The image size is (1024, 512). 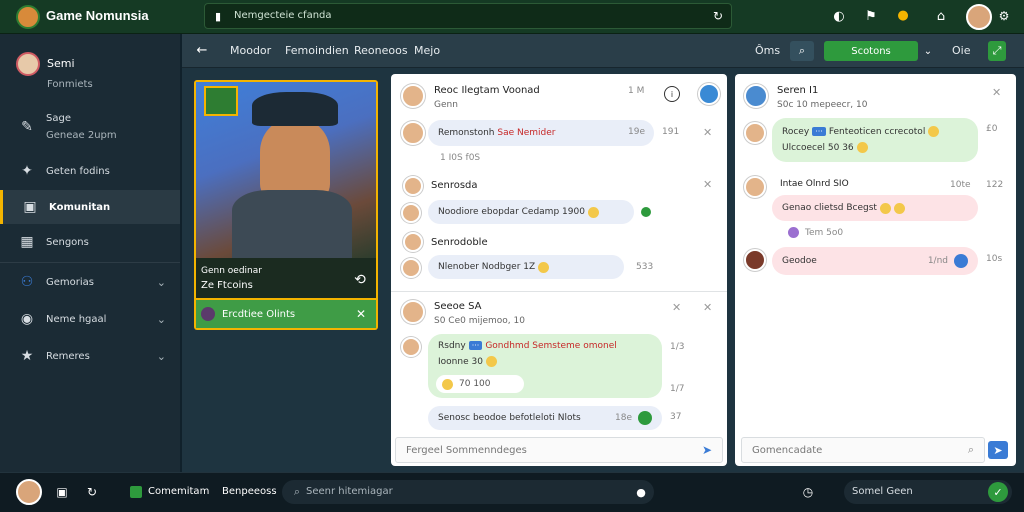 I want to click on game-card-sub: Ze Ftcoins, so click(x=227, y=285).